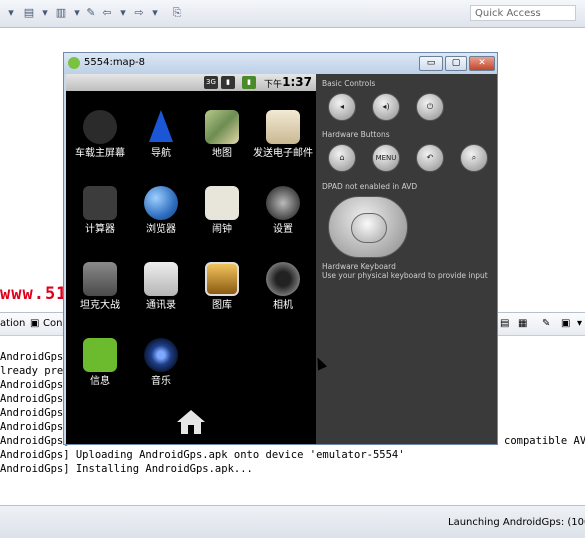  What do you see at coordinates (292, 14) in the screenshot?
I see `ide-toolbar: ▾ ▤ ▾ ▥ ▾ ✎ ⇦ ▾ ⇨ ▾ ⎘ Quick Access` at bounding box center [292, 14].